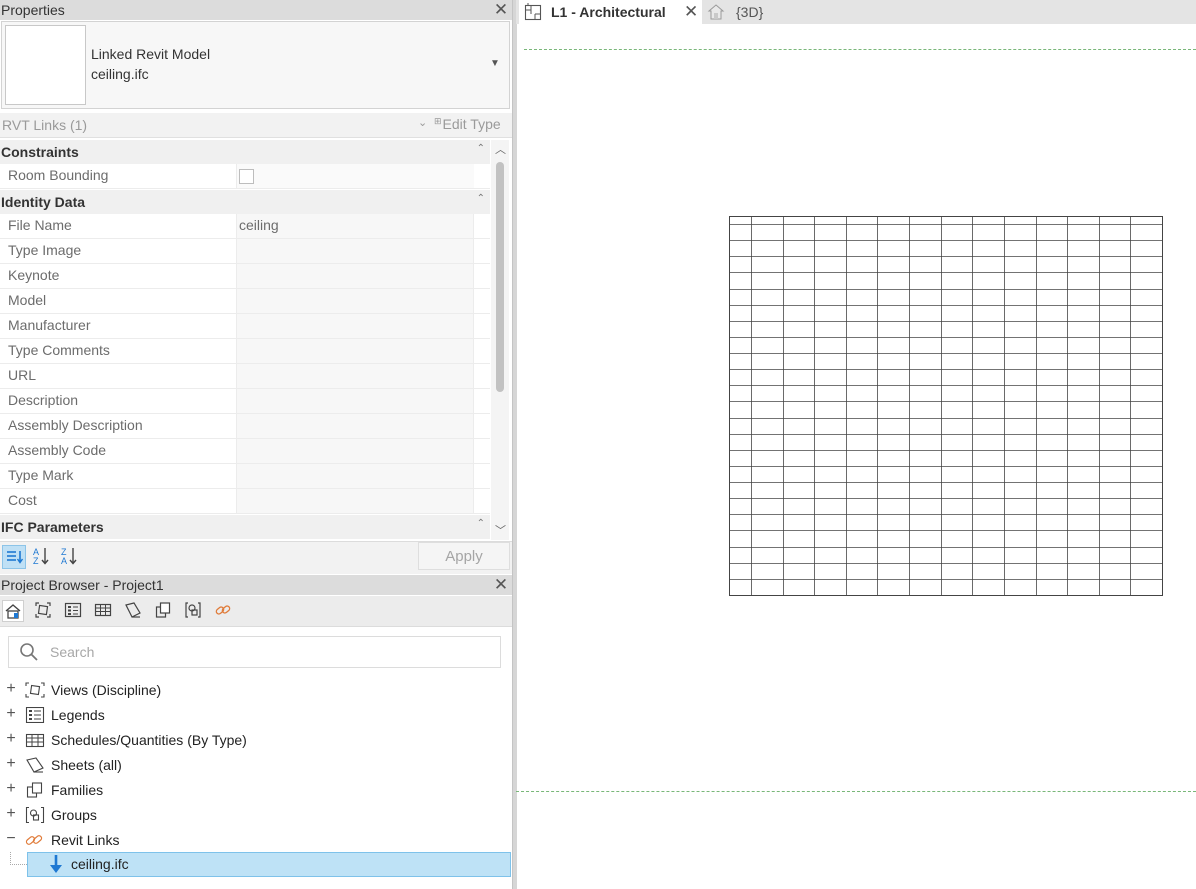  I want to click on views-icon, so click(35, 690).